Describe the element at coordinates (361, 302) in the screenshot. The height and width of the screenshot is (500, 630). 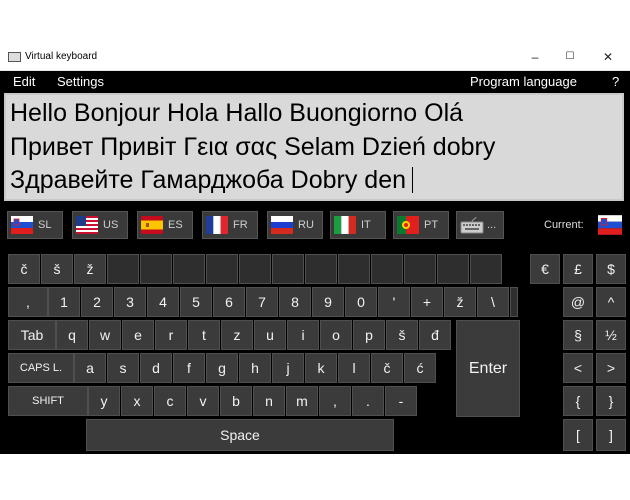
I see `key-10: 0` at that location.